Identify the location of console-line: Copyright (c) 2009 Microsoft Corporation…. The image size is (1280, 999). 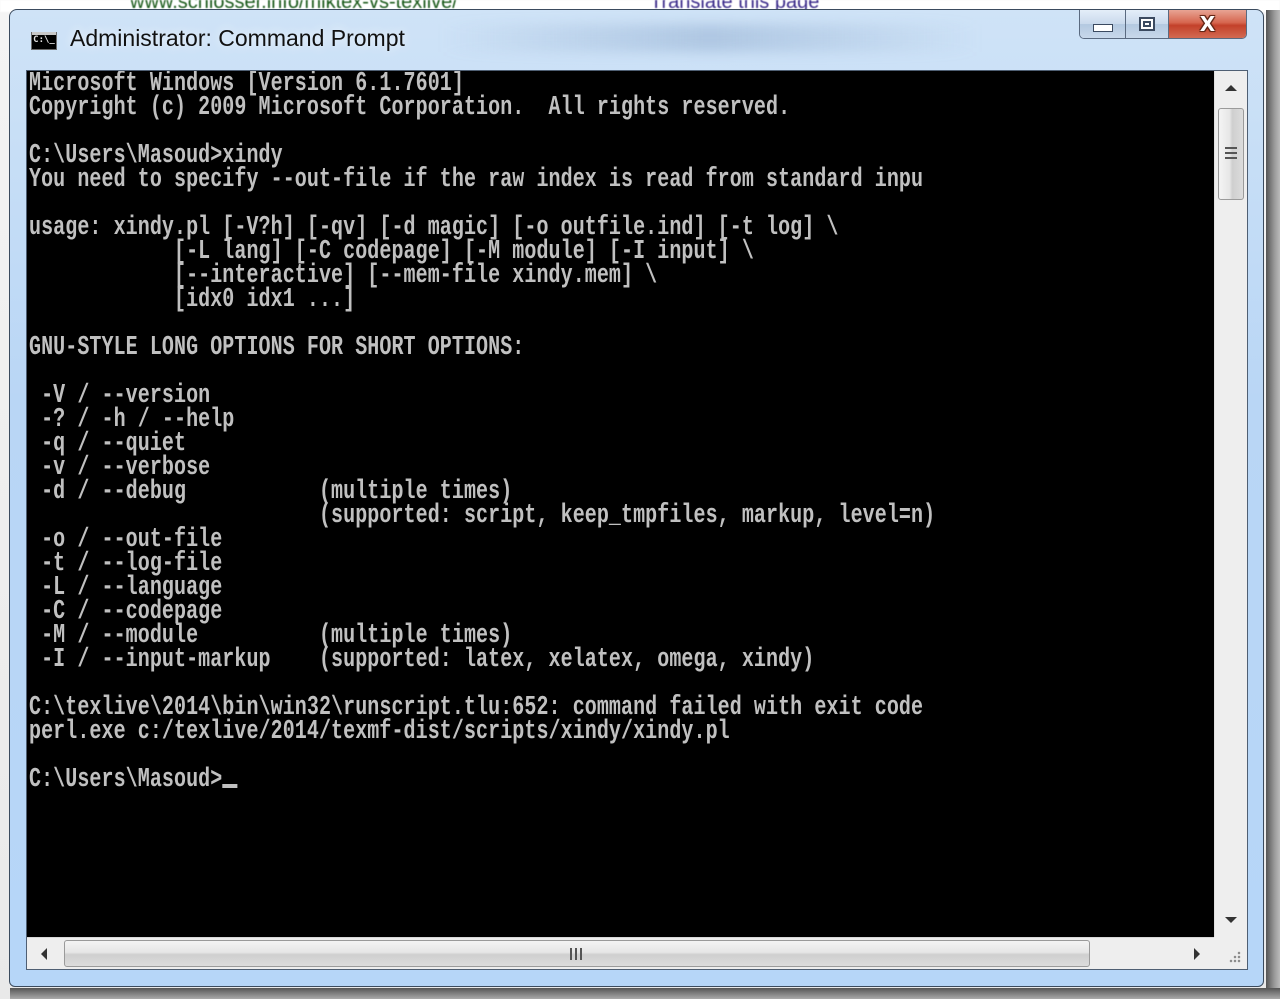
(410, 107).